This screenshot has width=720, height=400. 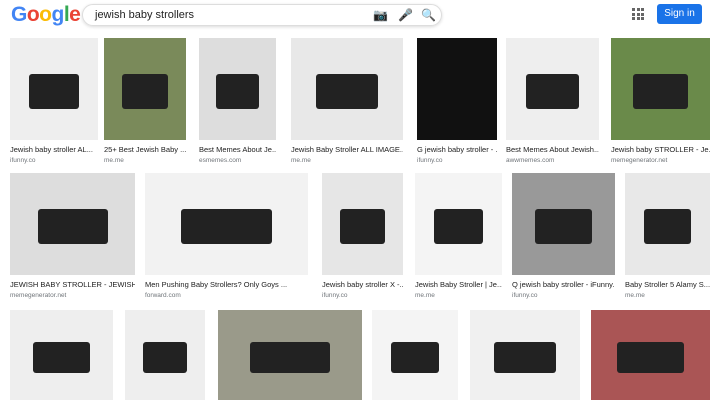 I want to click on mic-icon: 🎤, so click(x=405, y=15).